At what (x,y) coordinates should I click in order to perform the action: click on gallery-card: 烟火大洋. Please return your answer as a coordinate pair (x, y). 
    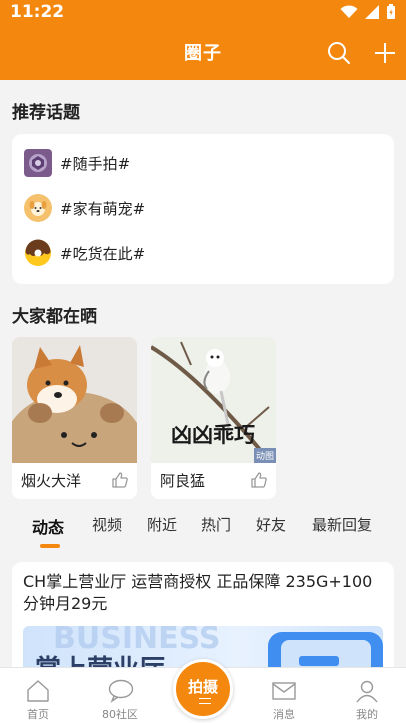
    Looking at the image, I should click on (74, 418).